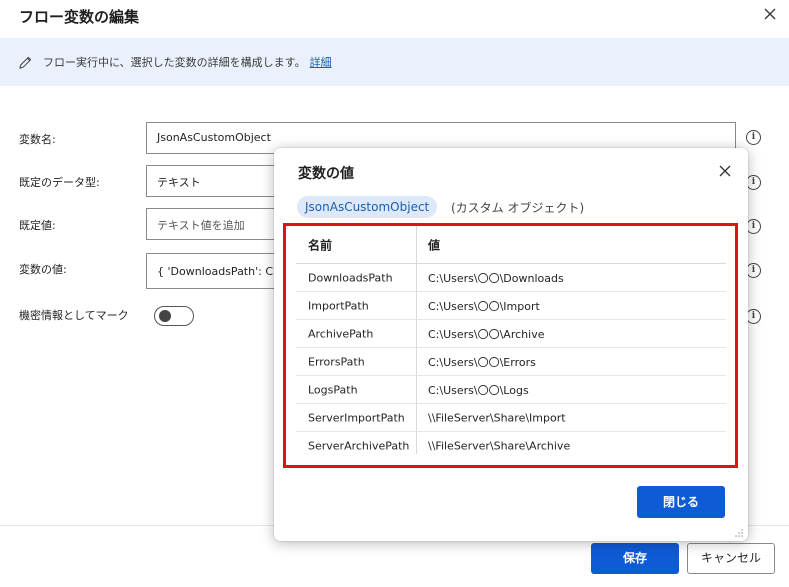  What do you see at coordinates (165, 316) in the screenshot?
I see `toggle-knob` at bounding box center [165, 316].